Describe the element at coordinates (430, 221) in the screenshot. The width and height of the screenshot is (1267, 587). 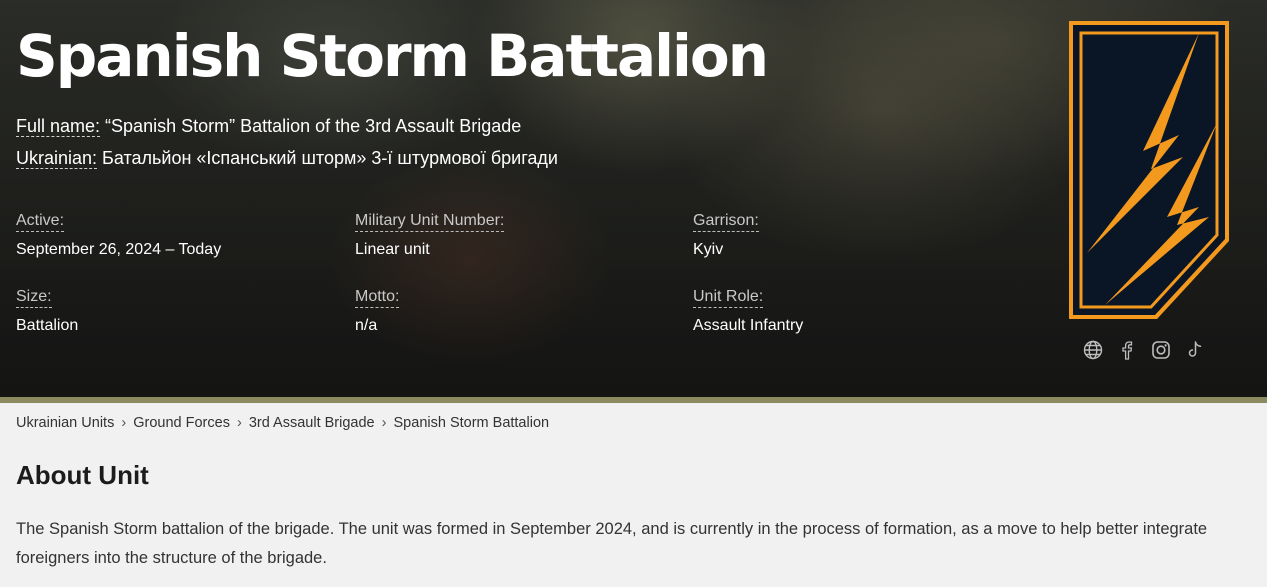
I see `fact-label: Military Unit Number:` at that location.